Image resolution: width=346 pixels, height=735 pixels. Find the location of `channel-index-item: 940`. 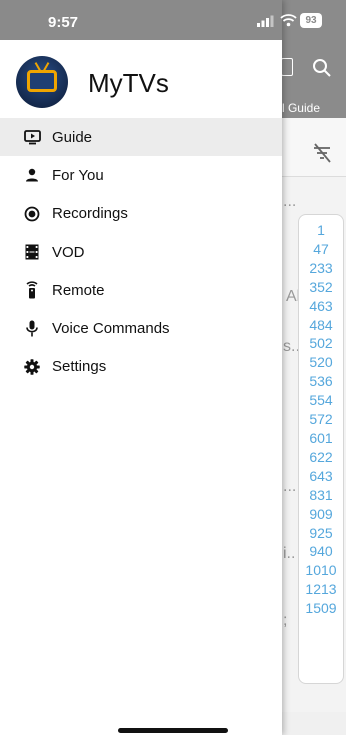

channel-index-item: 940 is located at coordinates (320, 551).